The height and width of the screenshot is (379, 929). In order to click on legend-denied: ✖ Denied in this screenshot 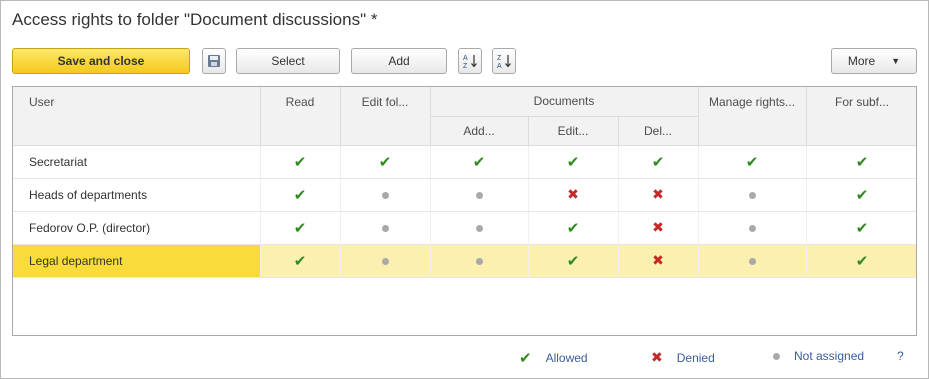, I will do `click(683, 357)`.